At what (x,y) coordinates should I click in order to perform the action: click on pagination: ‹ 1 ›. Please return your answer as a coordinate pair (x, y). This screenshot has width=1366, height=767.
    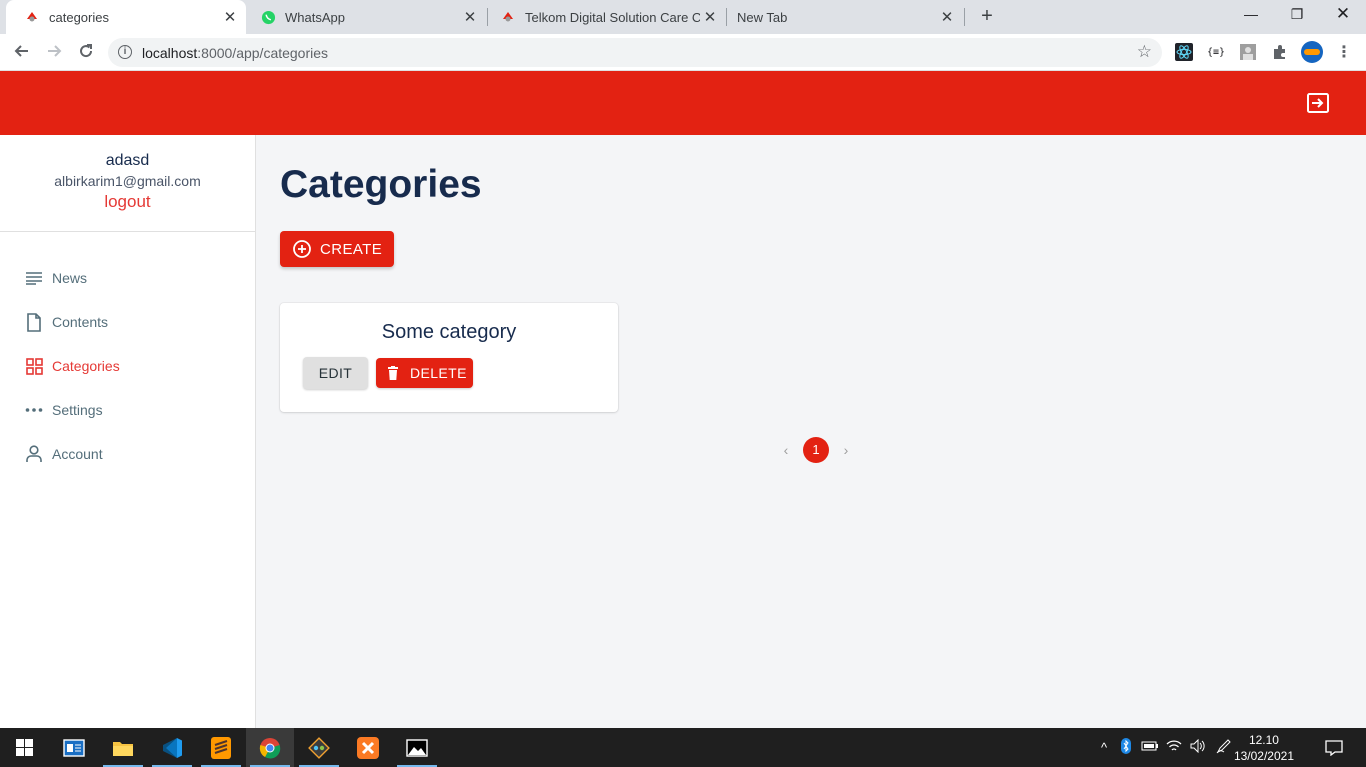
    Looking at the image, I should click on (816, 450).